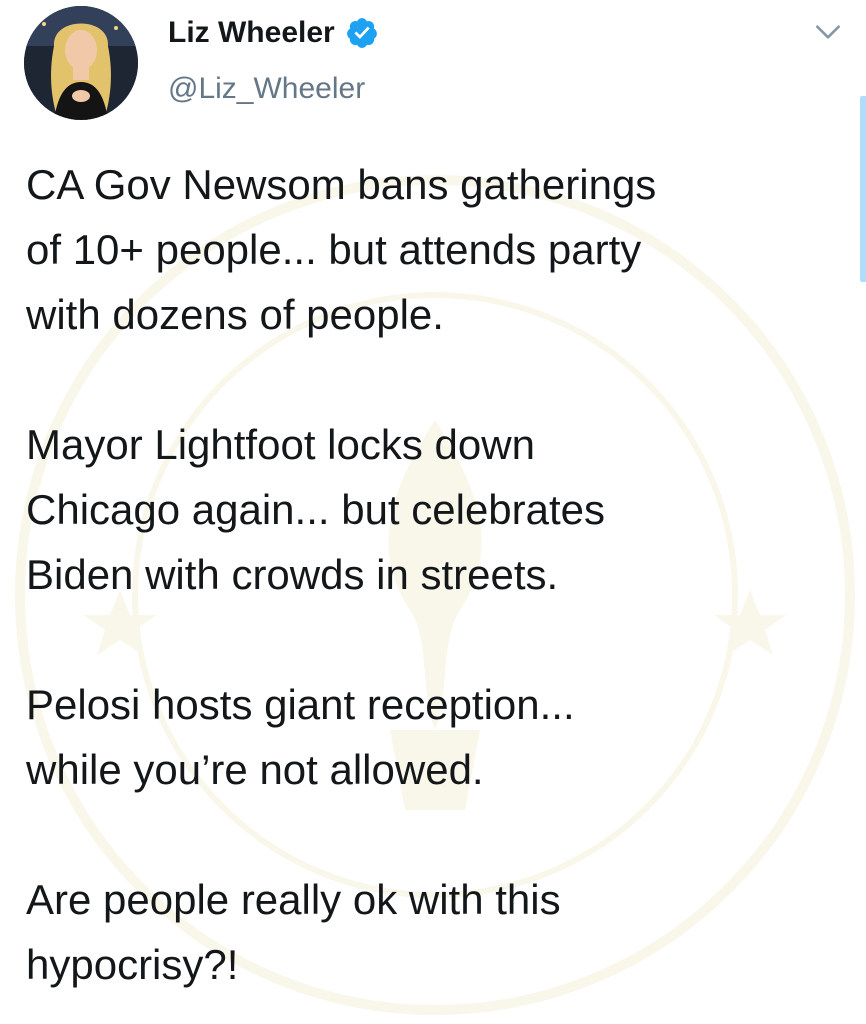 The image size is (866, 1024). Describe the element at coordinates (434, 63) in the screenshot. I see `tweet-header: Liz Wheeler @Liz_Wheeler` at that location.